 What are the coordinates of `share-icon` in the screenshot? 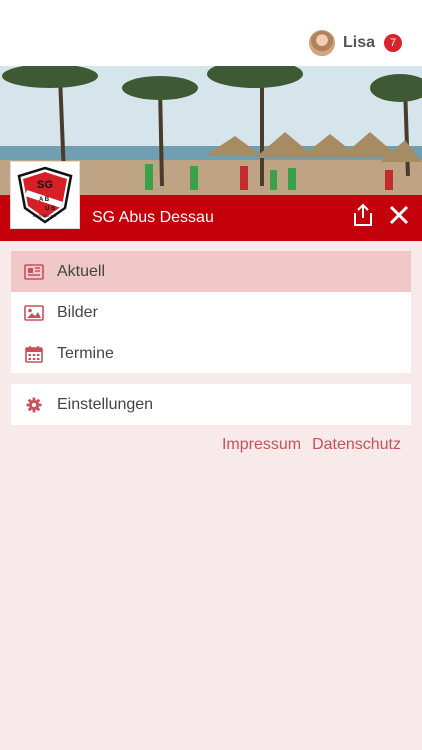 It's located at (363, 215).